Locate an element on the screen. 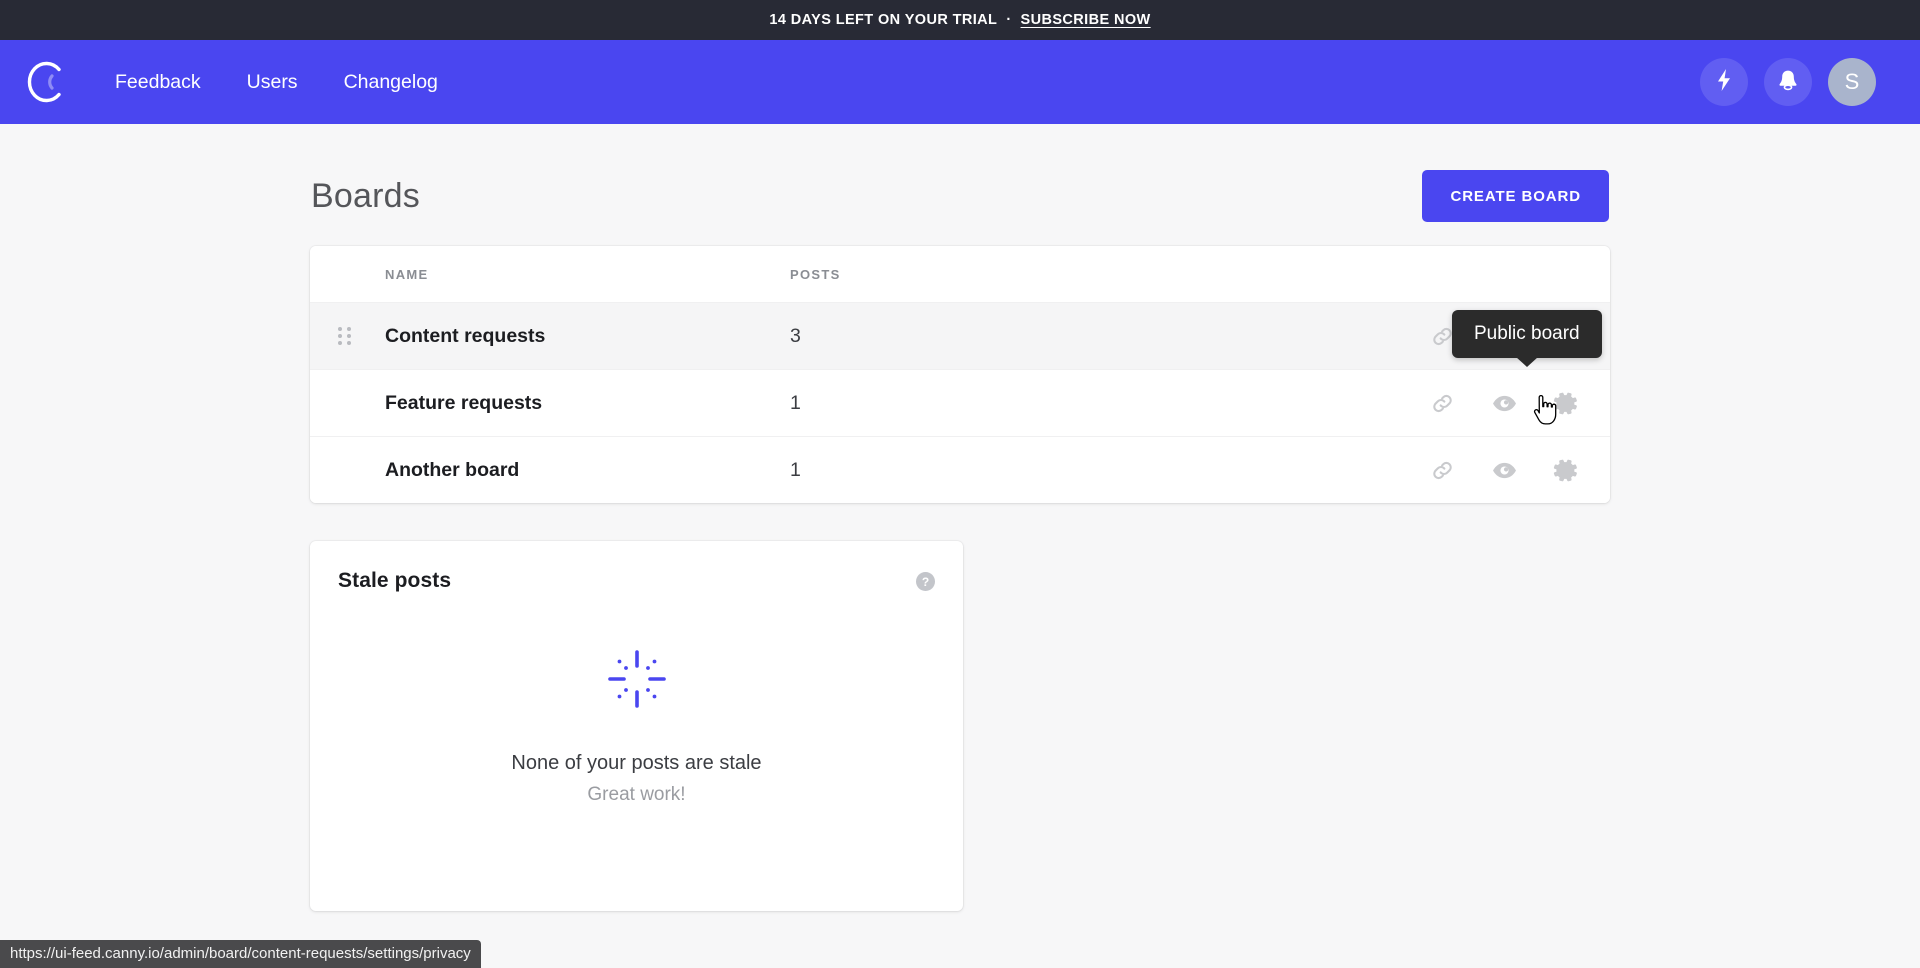 The image size is (1920, 968). primary-nav-links: Feedback Users Changelog is located at coordinates (276, 82).